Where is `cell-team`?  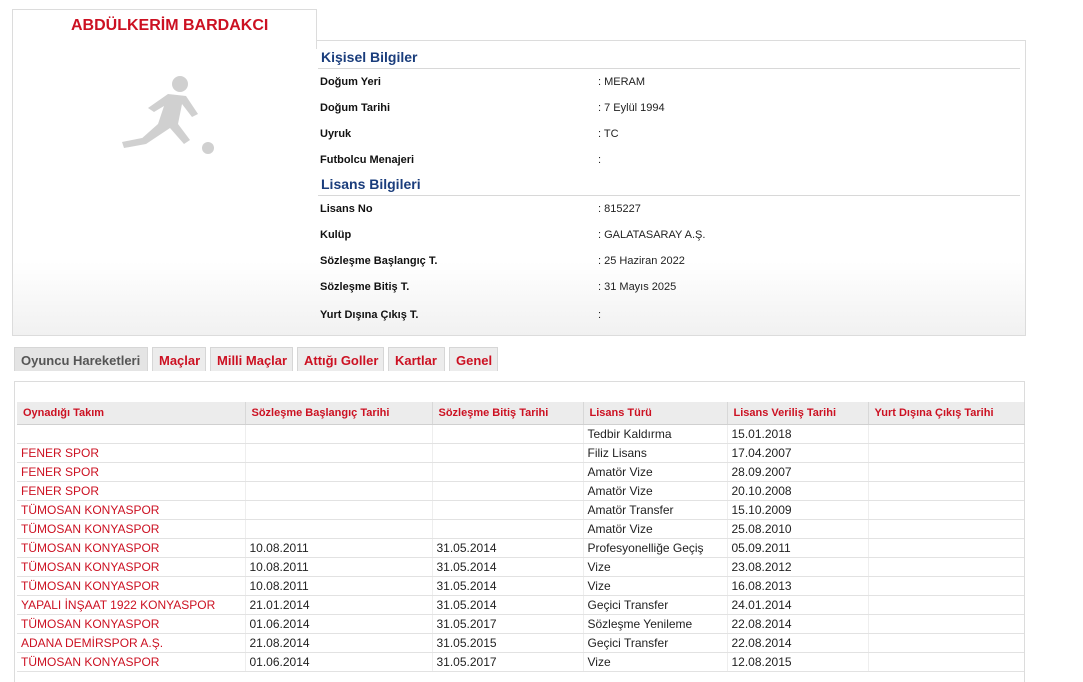
cell-team is located at coordinates (131, 434).